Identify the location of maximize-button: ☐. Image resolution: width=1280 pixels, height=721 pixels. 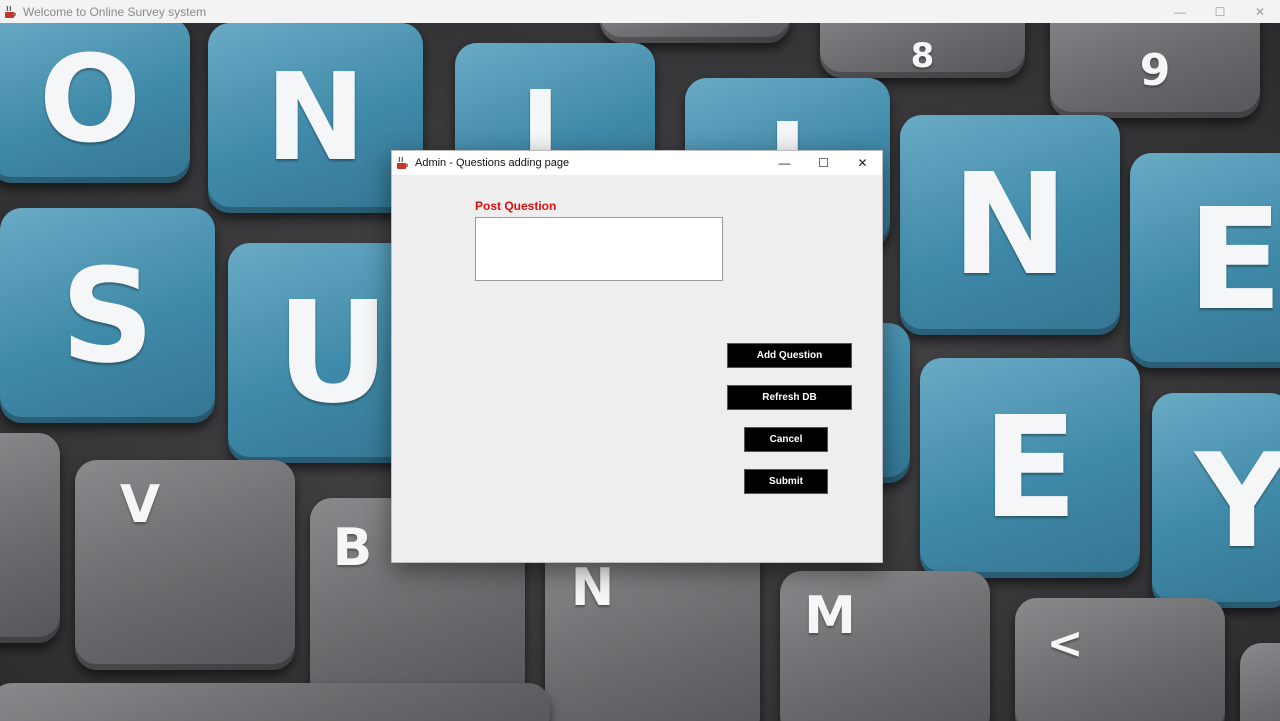
(1220, 11).